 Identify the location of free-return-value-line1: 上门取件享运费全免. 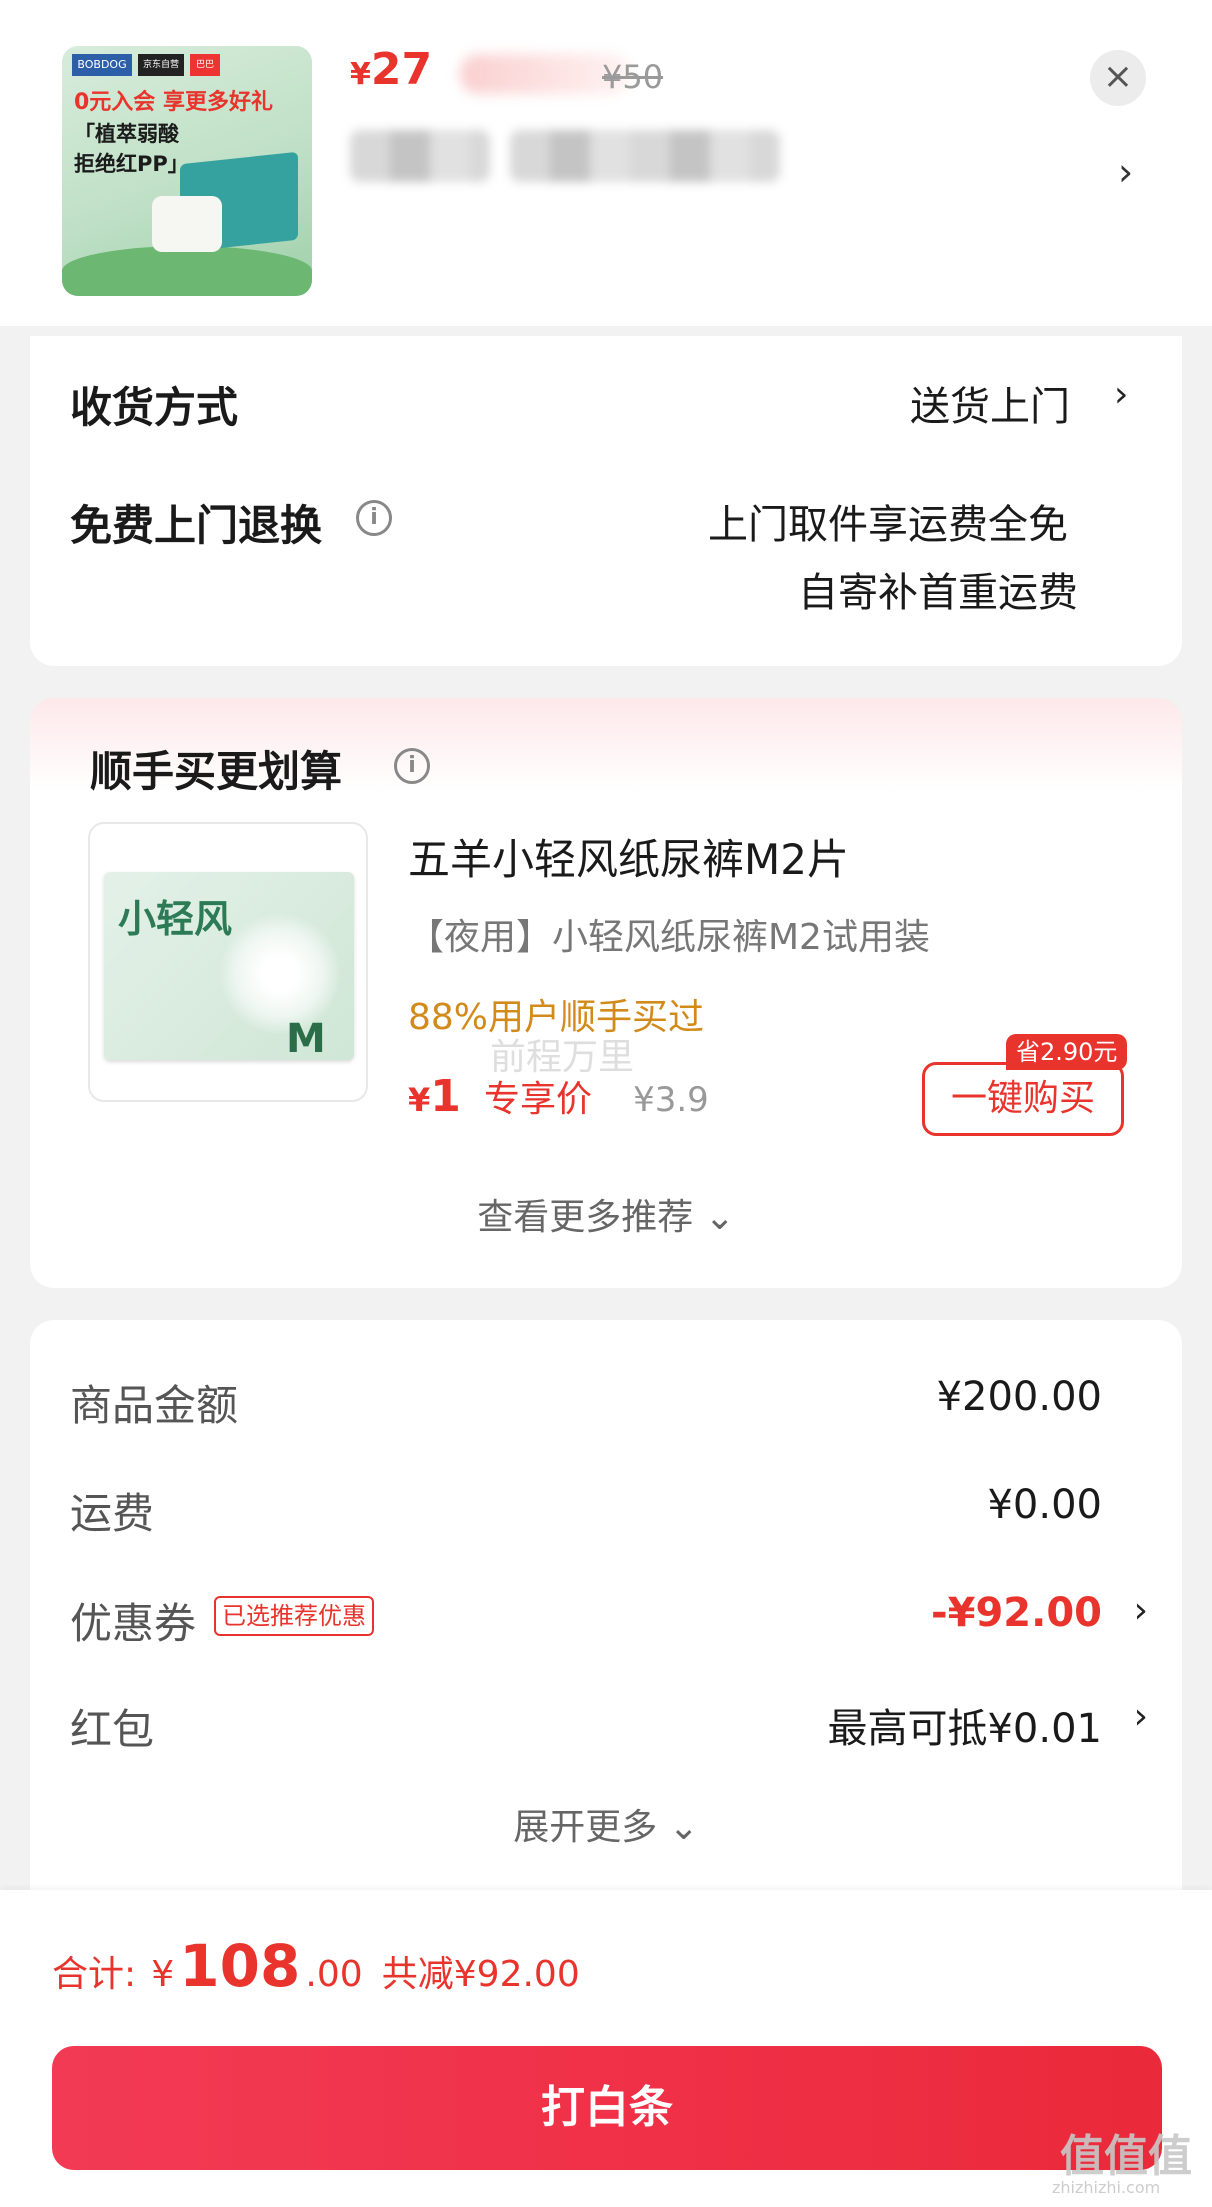
(888, 525).